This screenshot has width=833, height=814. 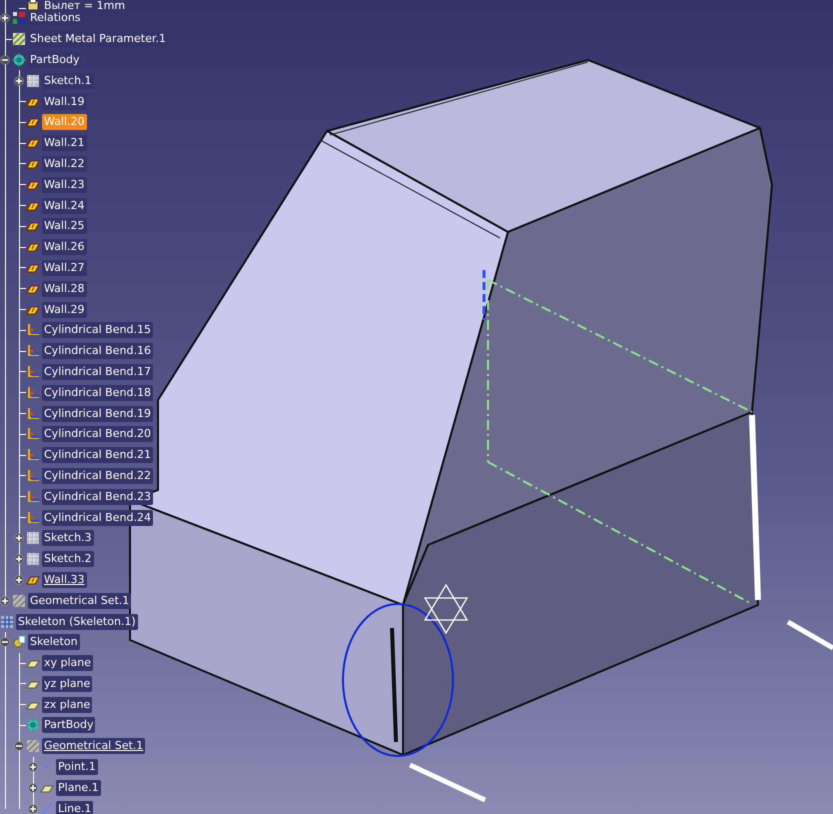 I want to click on tree-item: xy plane, so click(x=68, y=663).